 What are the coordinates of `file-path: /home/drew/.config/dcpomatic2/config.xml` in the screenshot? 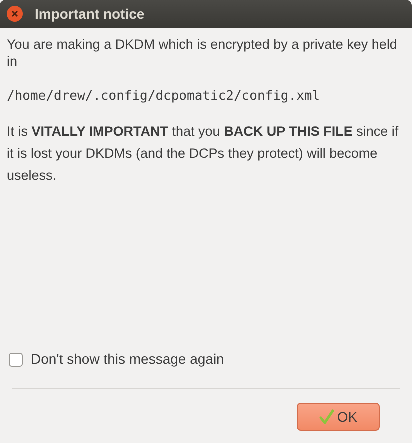 It's located at (164, 97).